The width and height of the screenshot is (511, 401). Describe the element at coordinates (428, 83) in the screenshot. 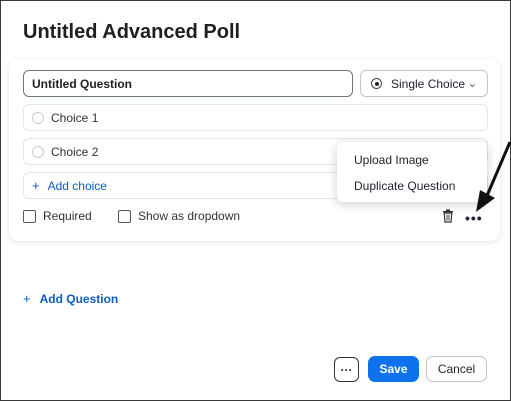

I see `question-type-label: Single Choice` at that location.